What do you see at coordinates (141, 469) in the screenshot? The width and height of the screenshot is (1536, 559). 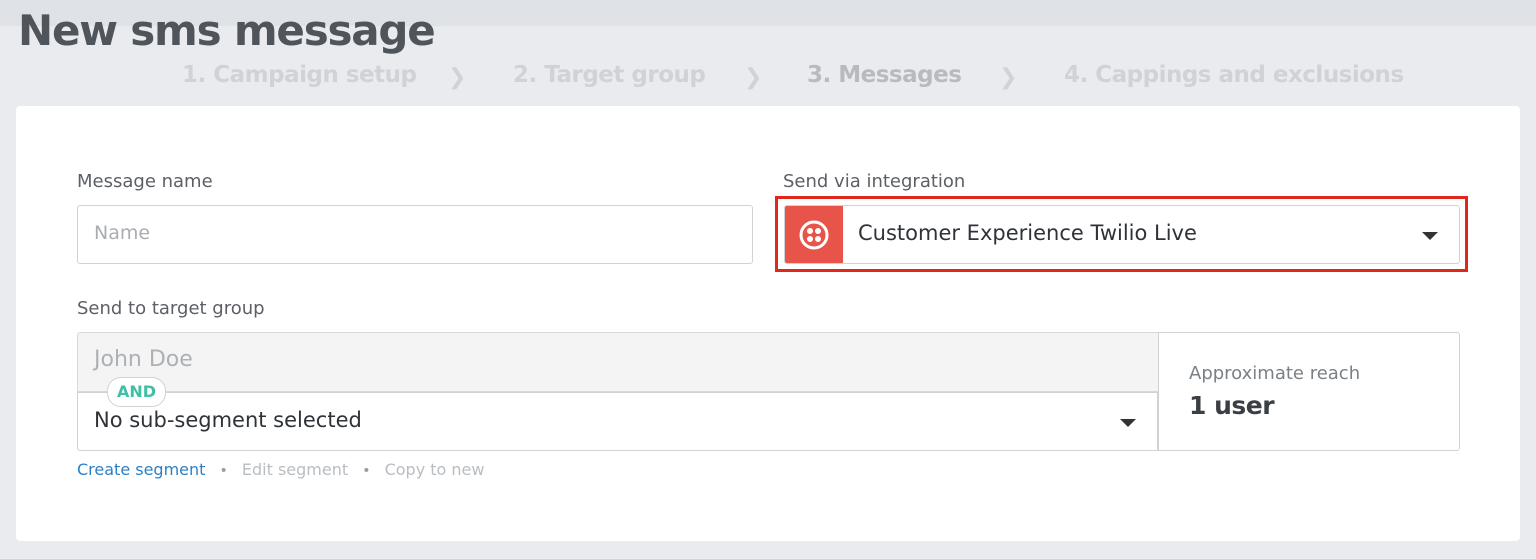 I see `create-segment-link: Create segment` at bounding box center [141, 469].